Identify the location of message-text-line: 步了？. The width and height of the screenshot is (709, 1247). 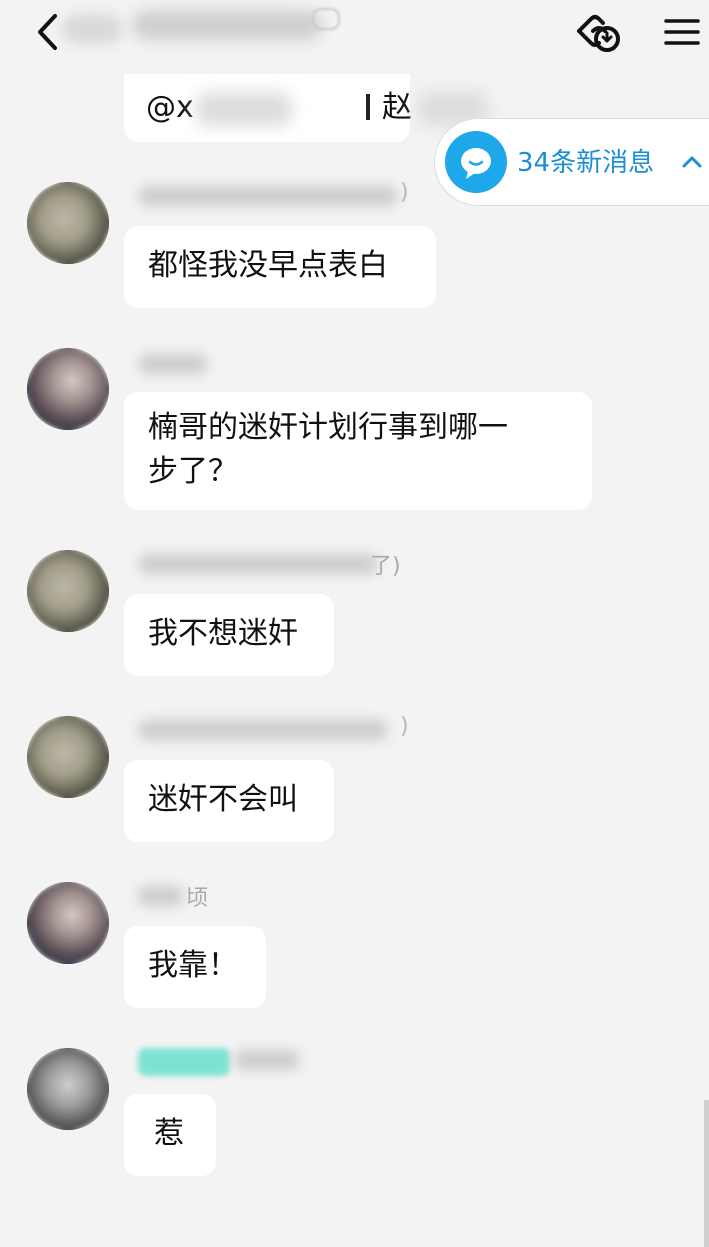
(193, 471).